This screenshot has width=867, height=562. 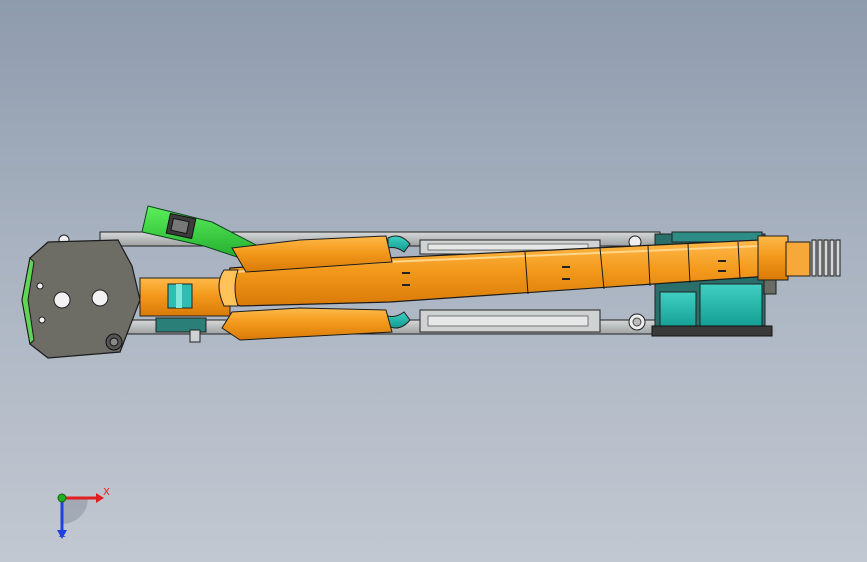 What do you see at coordinates (799, 265) in the screenshot?
I see `boom-tip` at bounding box center [799, 265].